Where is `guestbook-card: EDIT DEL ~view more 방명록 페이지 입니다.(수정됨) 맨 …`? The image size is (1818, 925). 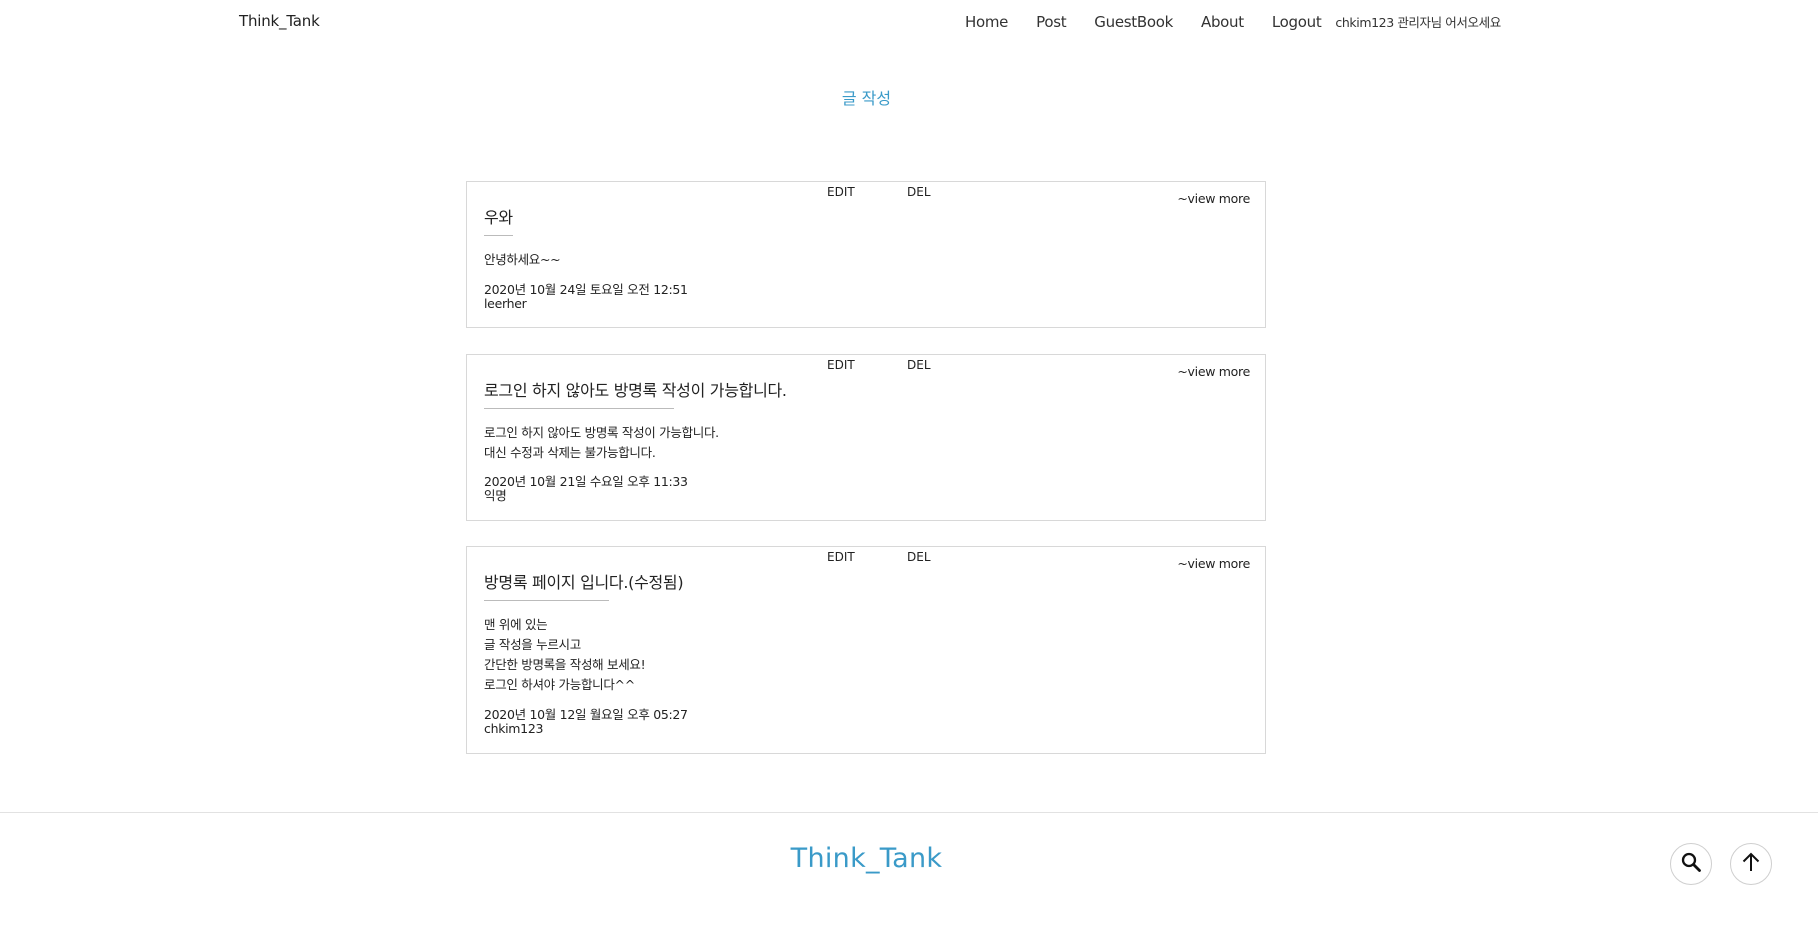
guestbook-card: EDIT DEL ~view more 방명록 페이지 입니다.(수정됨) 맨 … is located at coordinates (866, 650).